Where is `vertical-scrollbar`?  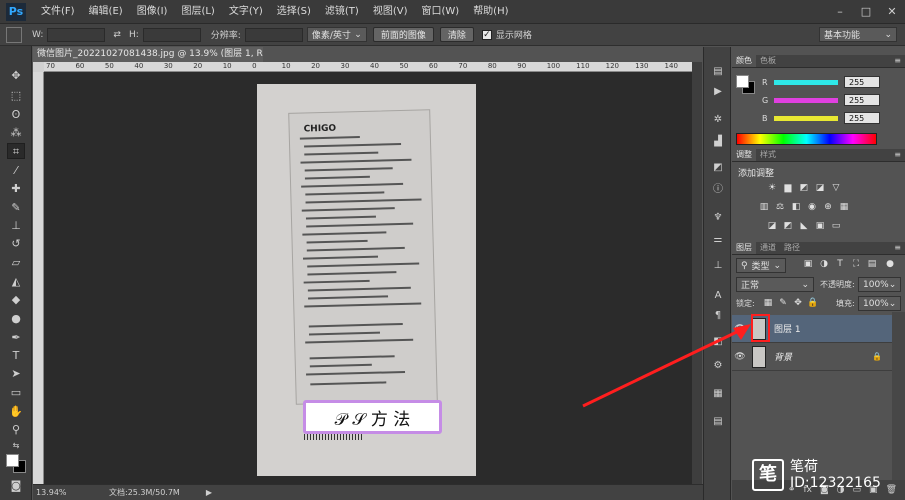 vertical-scrollbar is located at coordinates (697, 273).